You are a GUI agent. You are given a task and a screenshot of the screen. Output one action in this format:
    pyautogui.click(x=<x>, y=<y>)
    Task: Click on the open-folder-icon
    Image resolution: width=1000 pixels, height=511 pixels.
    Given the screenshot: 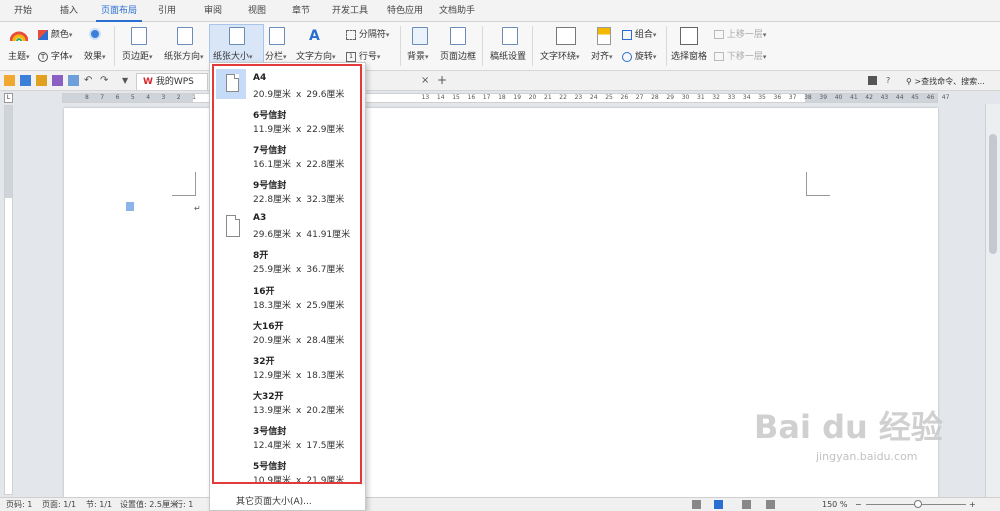 What is the action you would take?
    pyautogui.click(x=9, y=80)
    